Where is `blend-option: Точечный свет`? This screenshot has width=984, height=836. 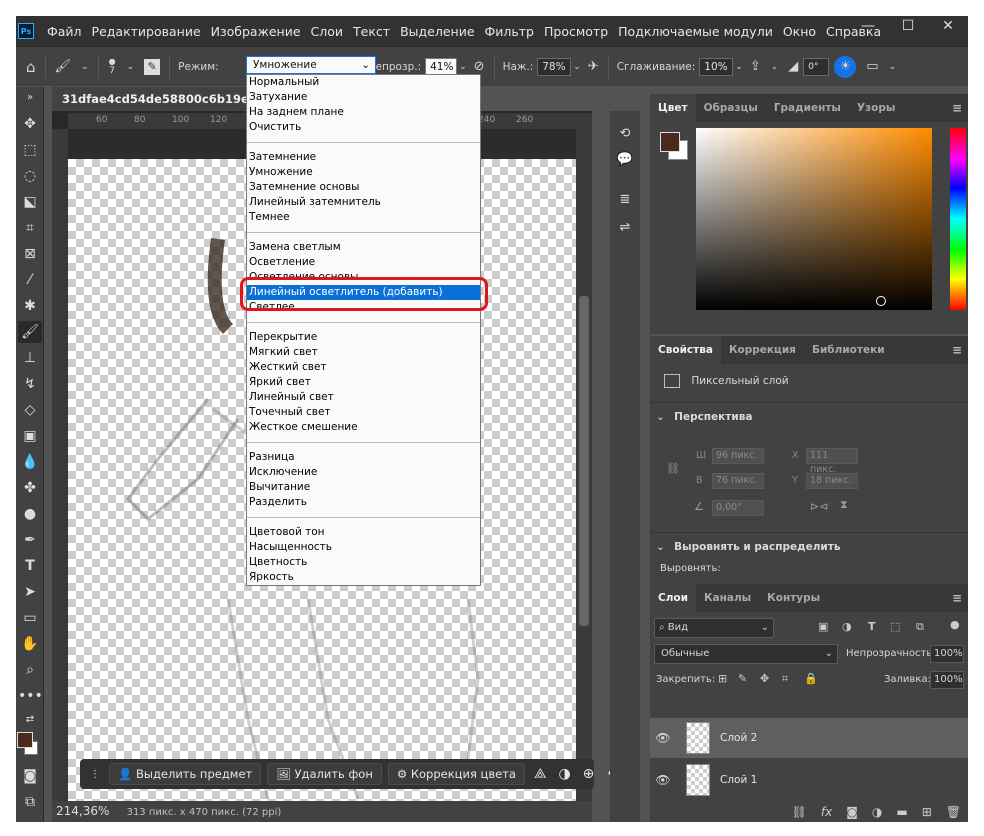 blend-option: Точечный свет is located at coordinates (363, 412).